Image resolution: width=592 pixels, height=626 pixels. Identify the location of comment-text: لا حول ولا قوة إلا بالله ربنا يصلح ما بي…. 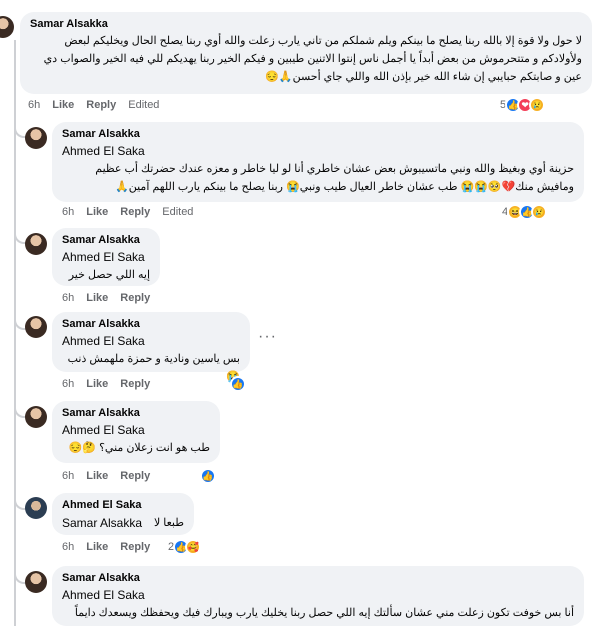
(312, 59).